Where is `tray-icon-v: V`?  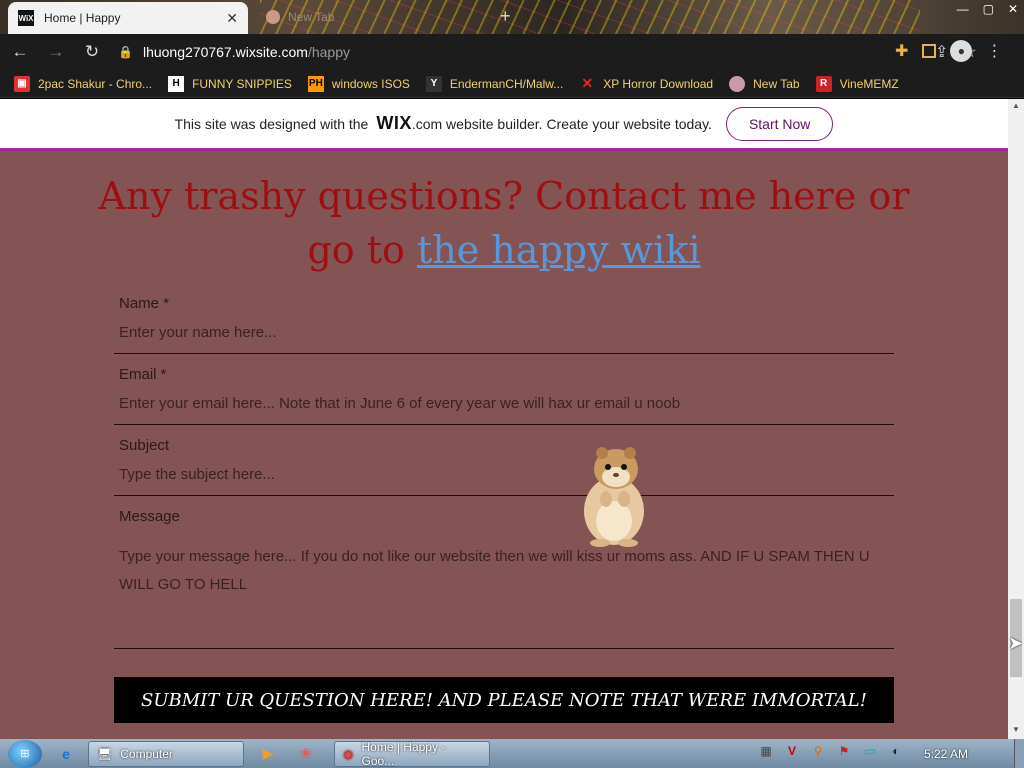 tray-icon-v: V is located at coordinates (792, 751).